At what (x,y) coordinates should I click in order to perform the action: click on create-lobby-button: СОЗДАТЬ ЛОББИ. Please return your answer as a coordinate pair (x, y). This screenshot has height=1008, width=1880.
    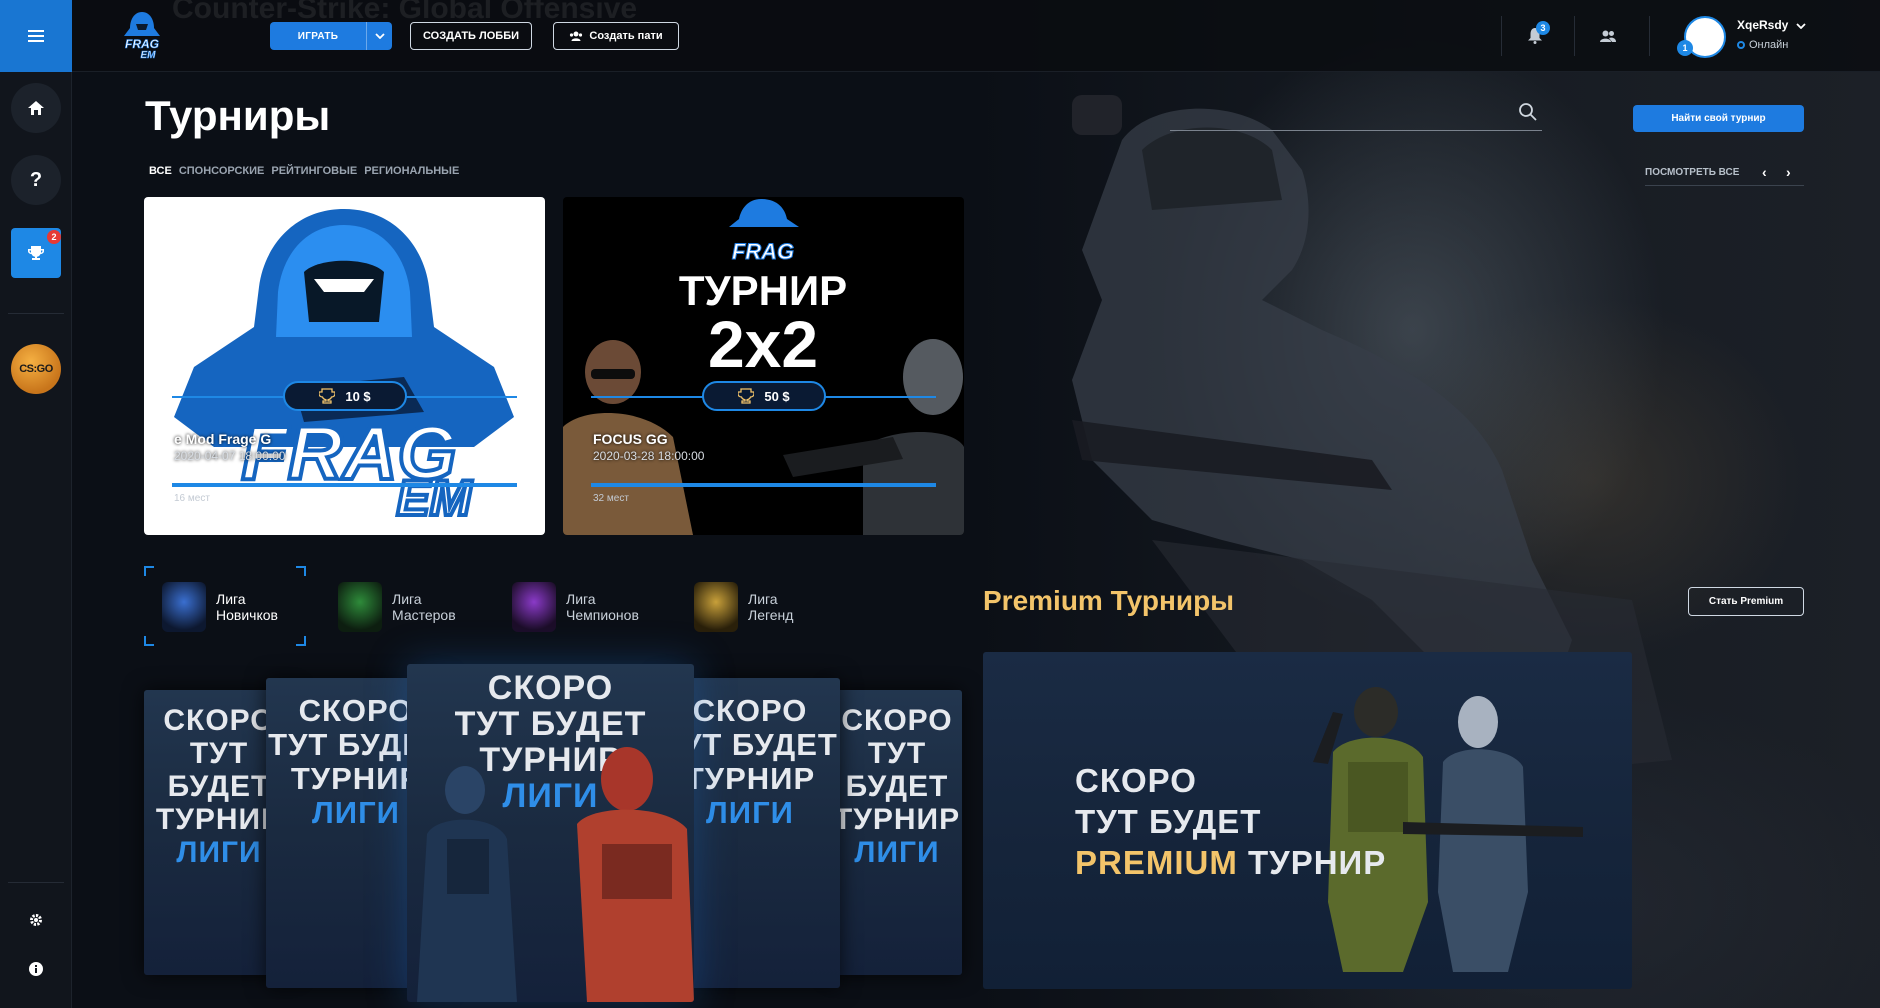
    Looking at the image, I should click on (471, 36).